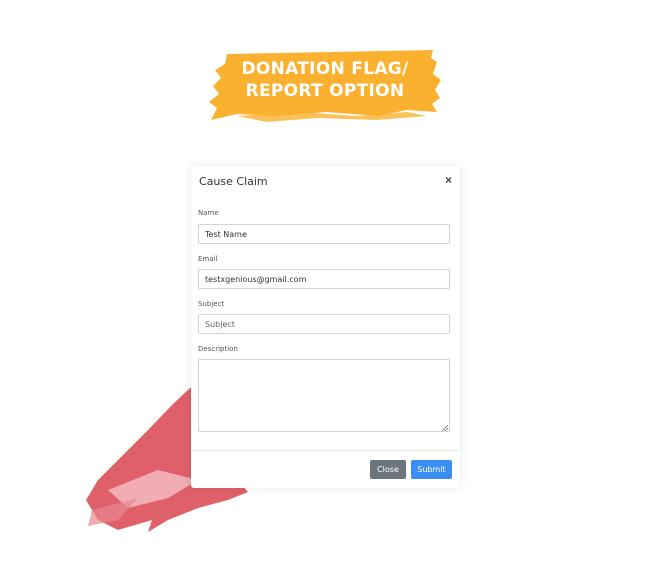 The image size is (650, 571). What do you see at coordinates (324, 395) in the screenshot?
I see `description-field` at bounding box center [324, 395].